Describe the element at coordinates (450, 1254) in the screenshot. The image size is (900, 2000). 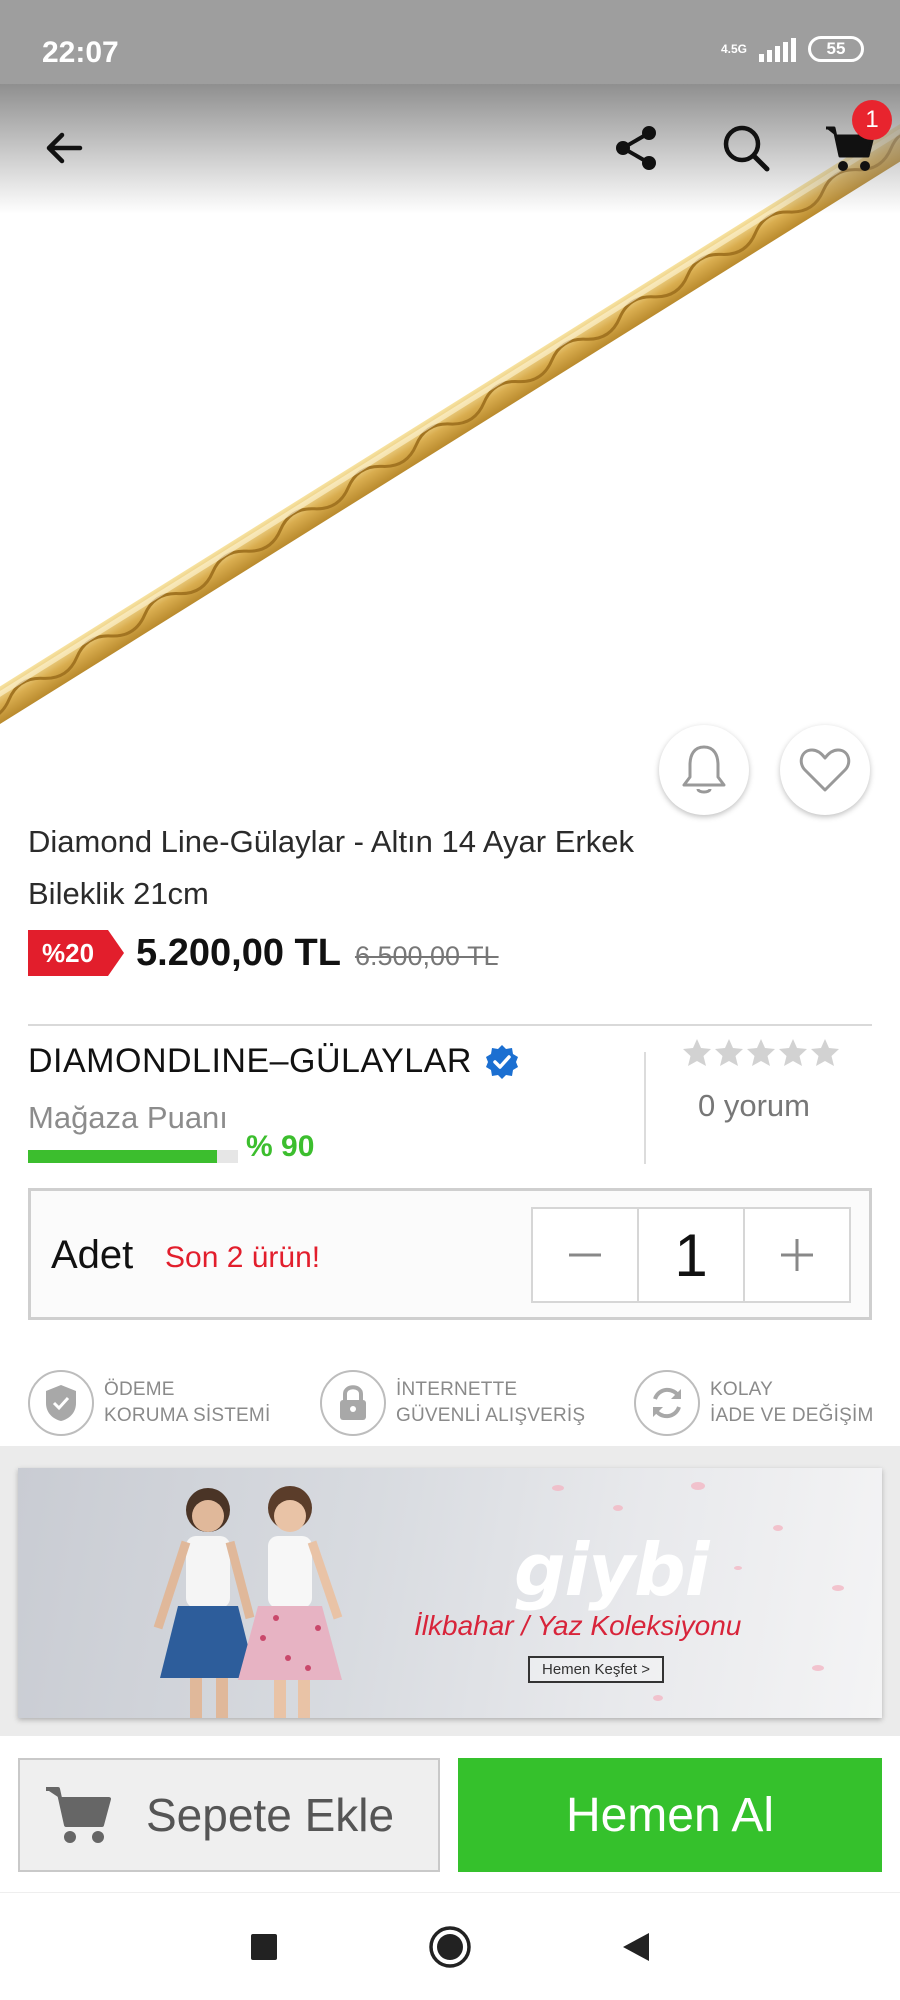
I see `quantity-box: Adet Son 2 ürün! 1` at that location.